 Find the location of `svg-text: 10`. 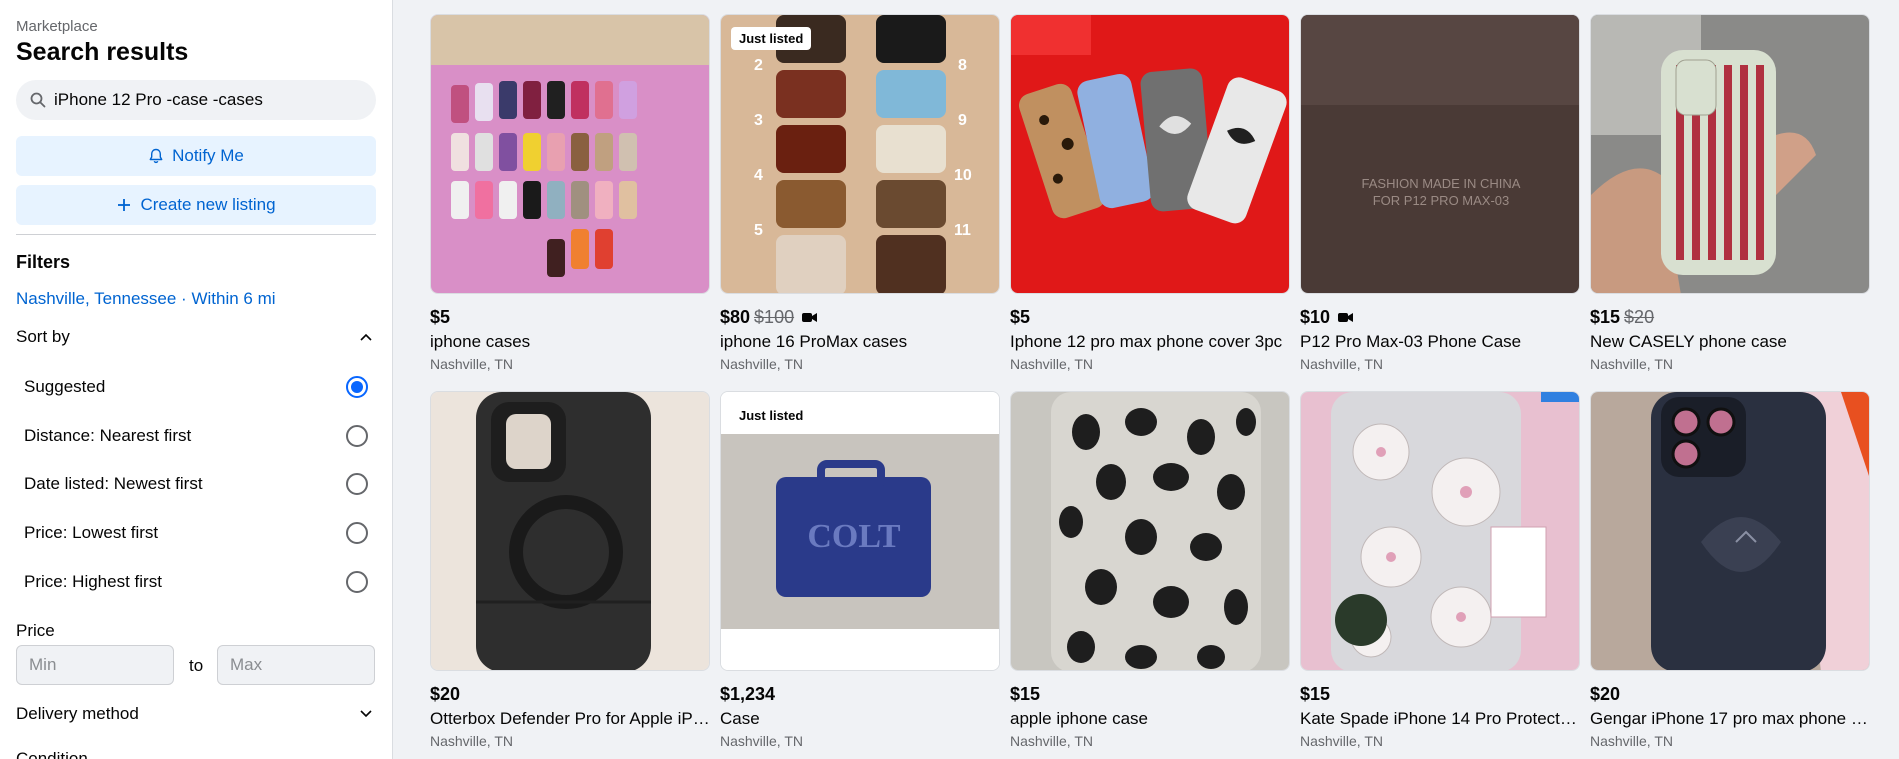

svg-text: 10 is located at coordinates (963, 175).